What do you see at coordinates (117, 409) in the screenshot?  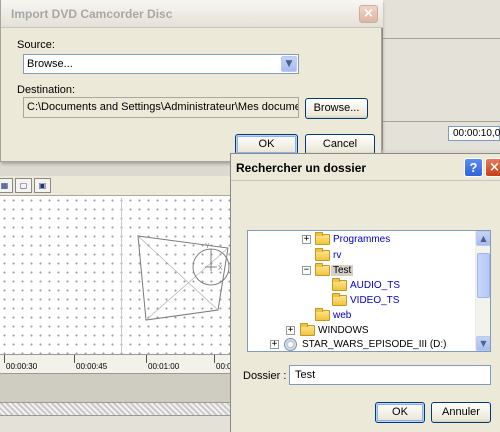 I see `timeline-scrollbar` at bounding box center [117, 409].